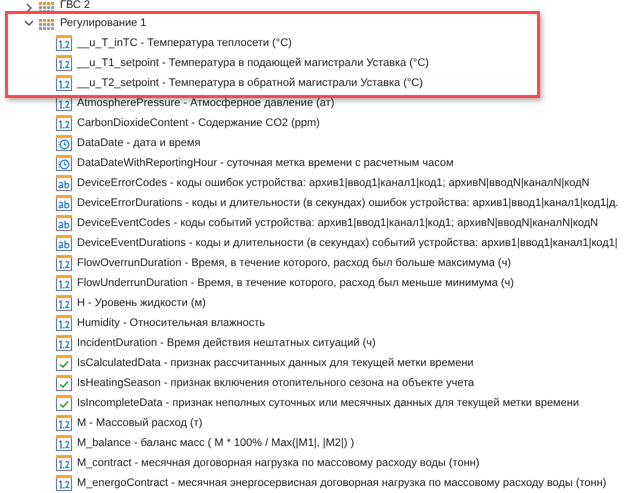  What do you see at coordinates (341, 483) in the screenshot?
I see `tree-item: M_energoContract - месячная энергосервисная договорная нагрузка по массовому расходу воды (тонн)` at bounding box center [341, 483].